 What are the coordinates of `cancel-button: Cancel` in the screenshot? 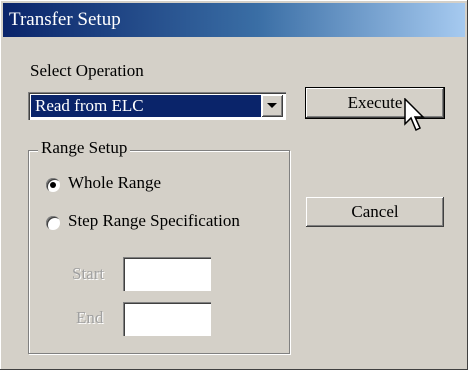 It's located at (375, 212).